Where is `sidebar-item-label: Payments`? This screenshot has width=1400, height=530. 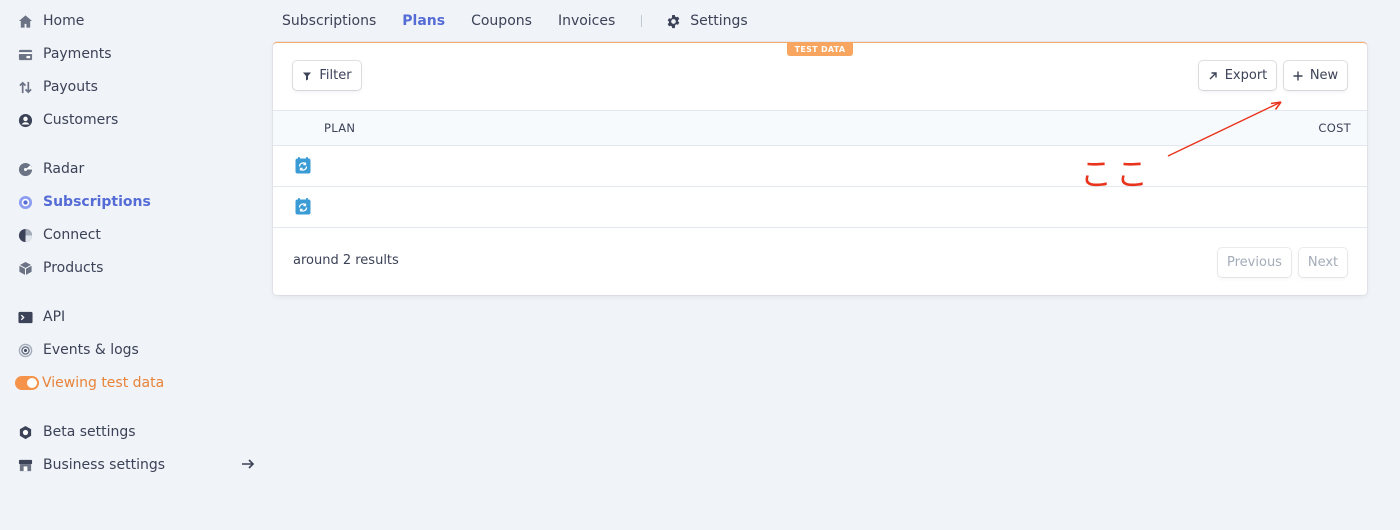
sidebar-item-label: Payments is located at coordinates (77, 54).